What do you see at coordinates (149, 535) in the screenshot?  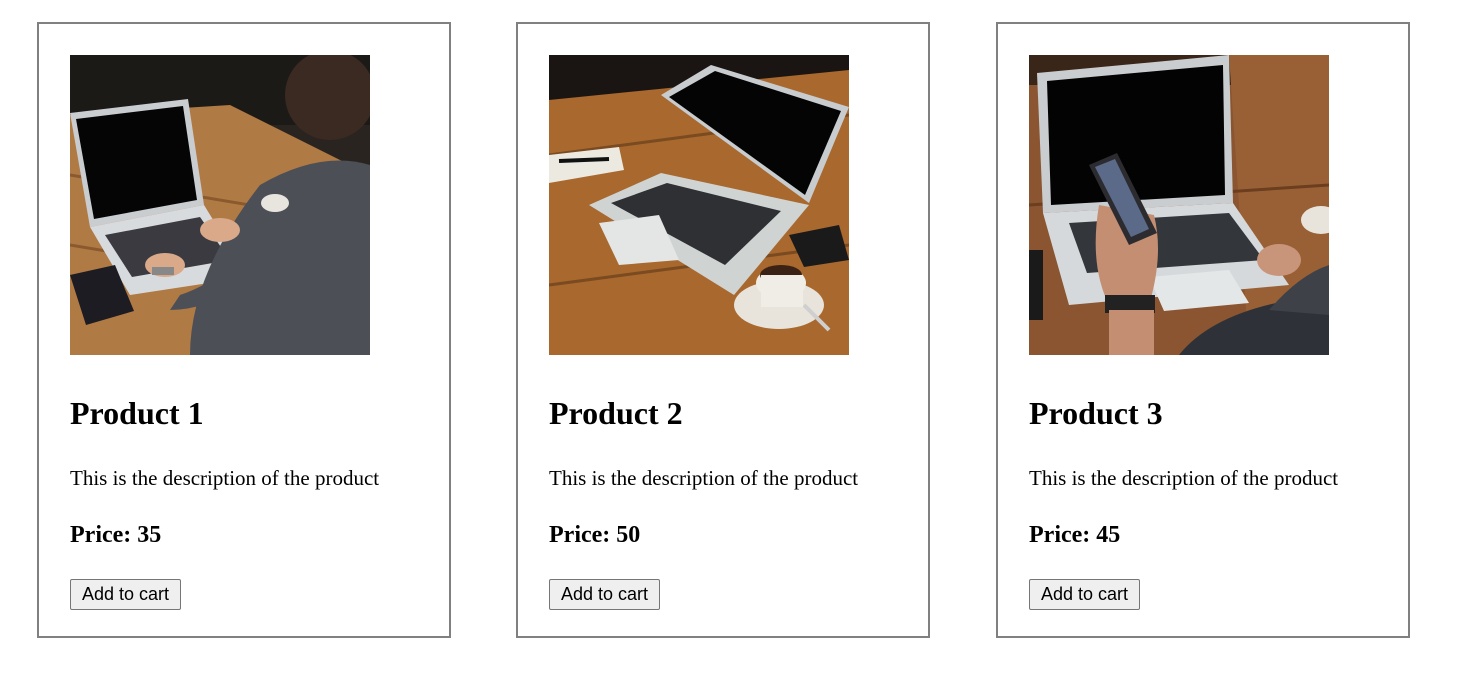 I see `price-value: 35` at bounding box center [149, 535].